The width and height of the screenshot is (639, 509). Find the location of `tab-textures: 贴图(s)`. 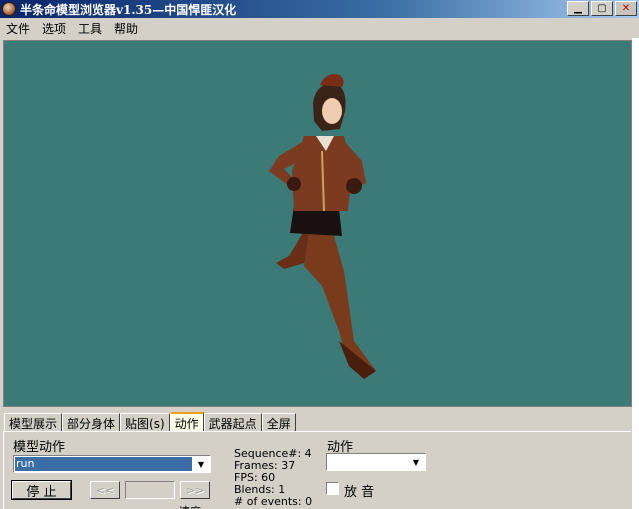

tab-textures: 贴图(s) is located at coordinates (145, 422).